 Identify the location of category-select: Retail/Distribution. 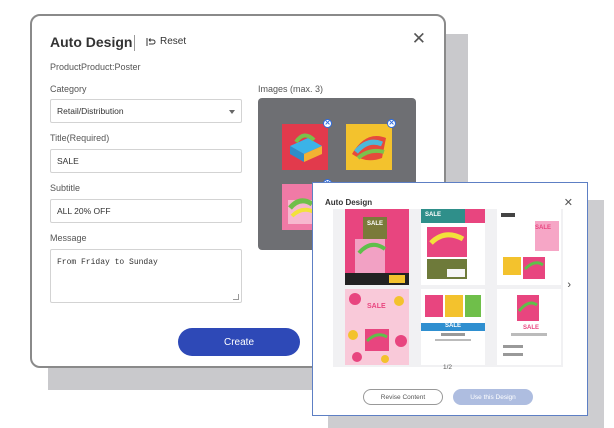
(146, 111).